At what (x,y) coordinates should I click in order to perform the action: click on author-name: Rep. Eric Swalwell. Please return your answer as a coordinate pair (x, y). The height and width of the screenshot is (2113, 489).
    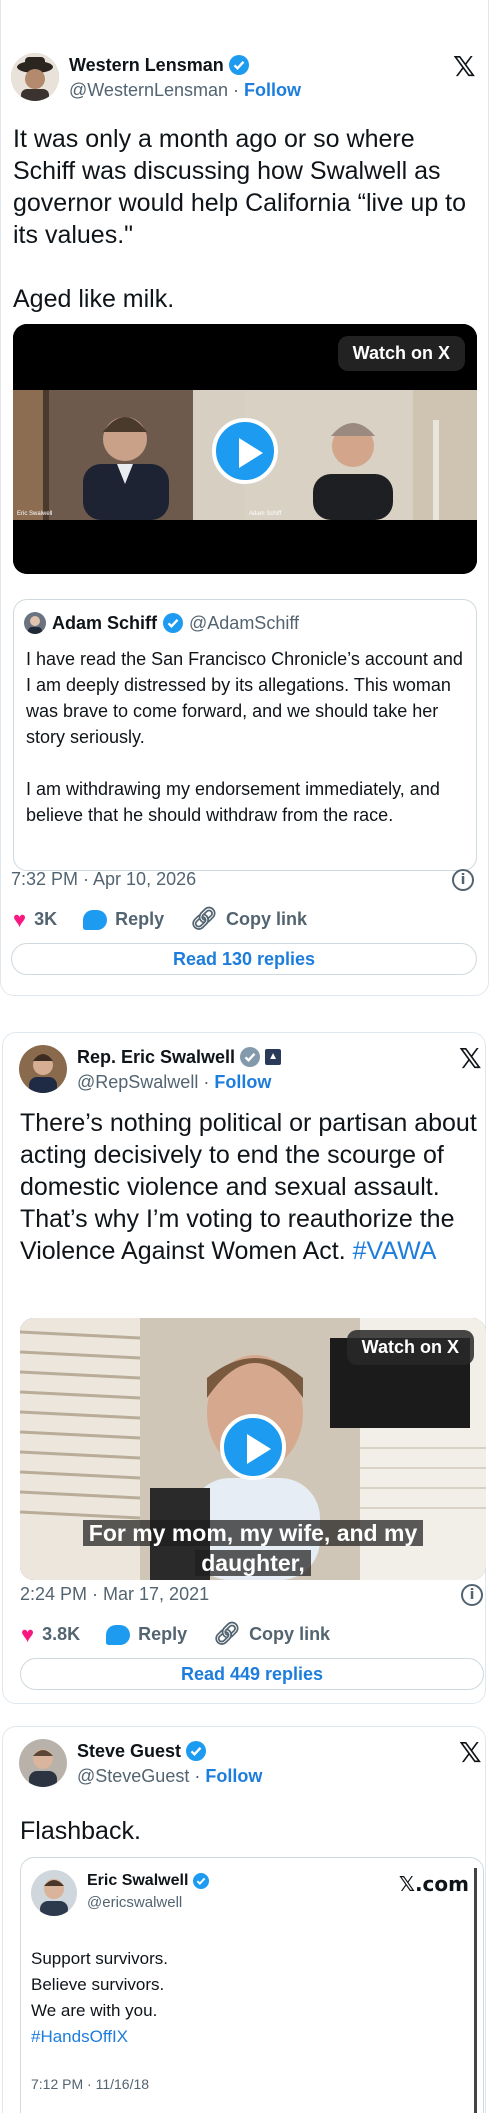
    Looking at the image, I should click on (156, 1057).